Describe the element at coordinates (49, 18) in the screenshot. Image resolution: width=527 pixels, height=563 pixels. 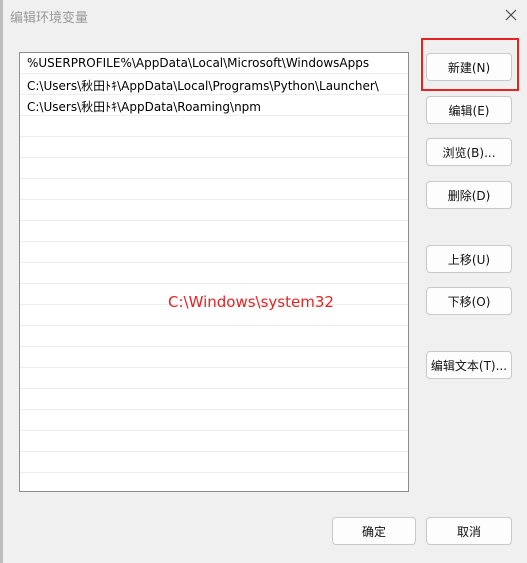
I see `window-title: 编辑环境变量` at that location.